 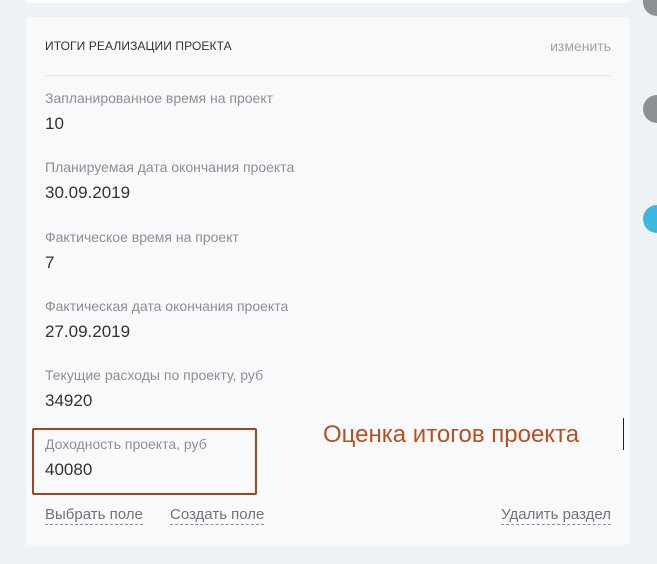 I want to click on field-value: 27.09.2019, so click(x=88, y=331).